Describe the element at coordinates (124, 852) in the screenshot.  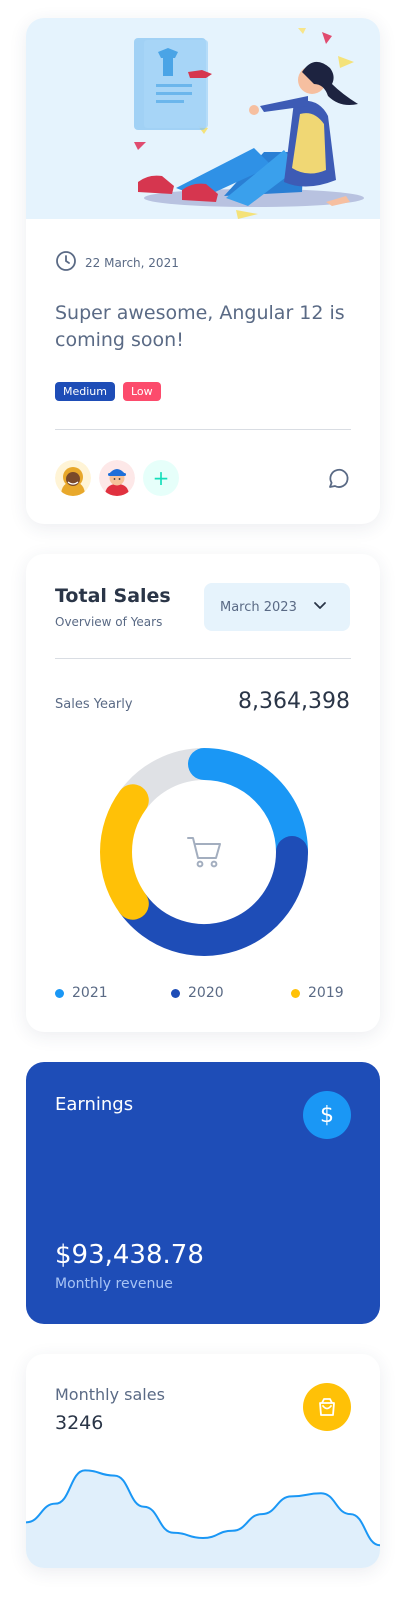
I see `donut-slice-2019` at that location.